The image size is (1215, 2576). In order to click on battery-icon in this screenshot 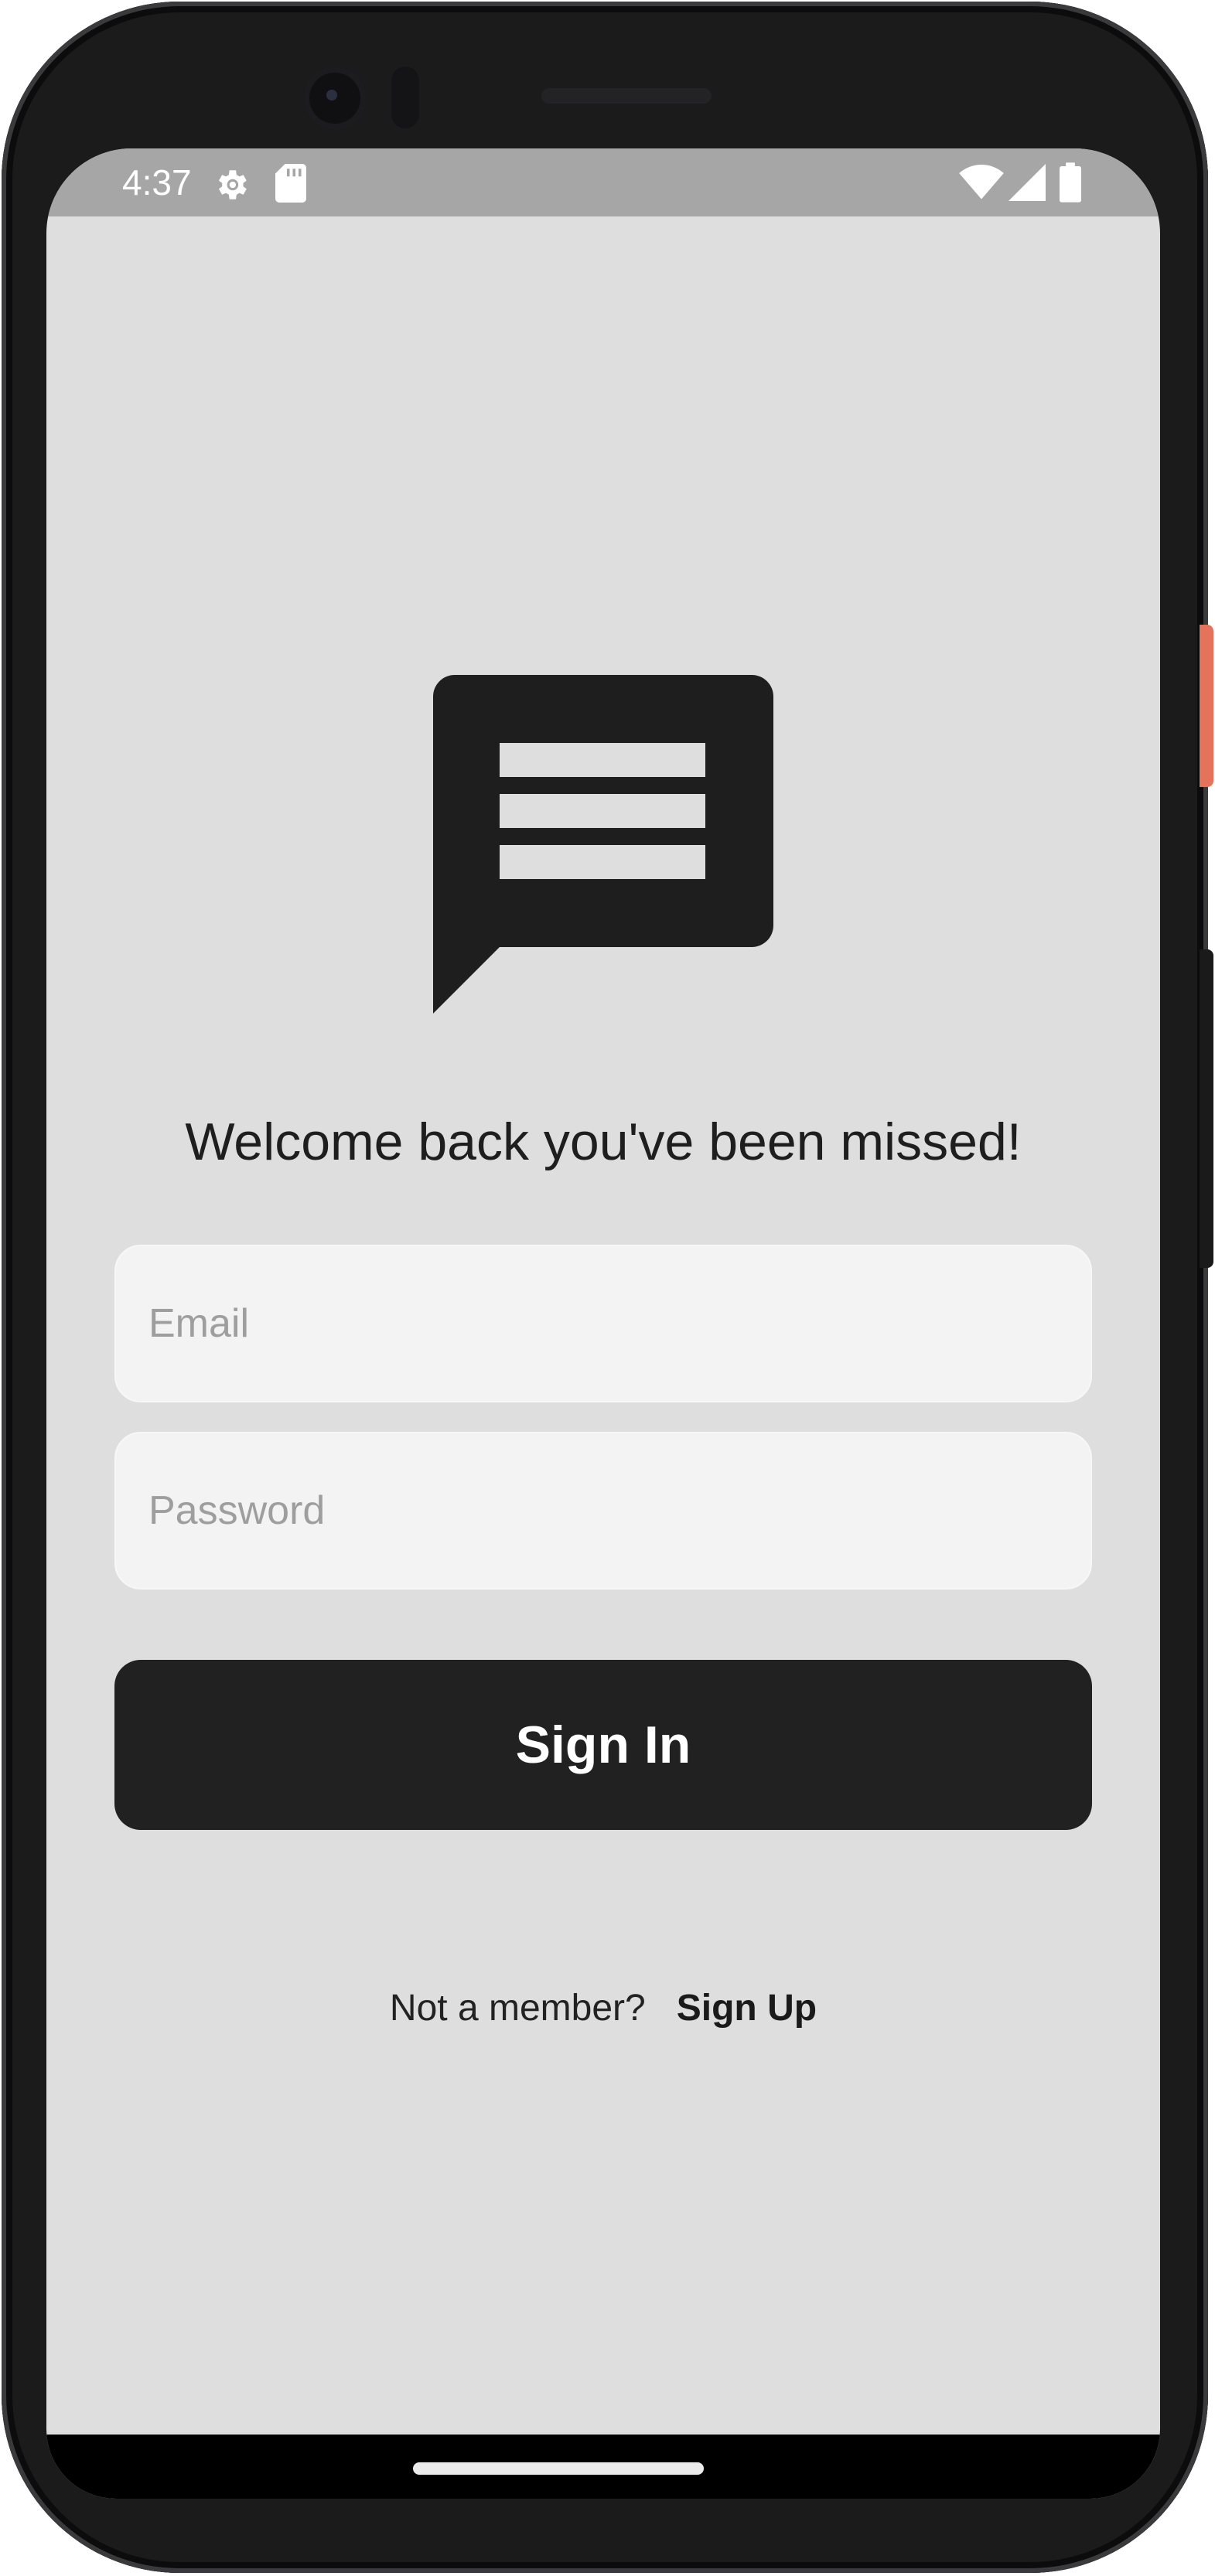, I will do `click(1070, 184)`.